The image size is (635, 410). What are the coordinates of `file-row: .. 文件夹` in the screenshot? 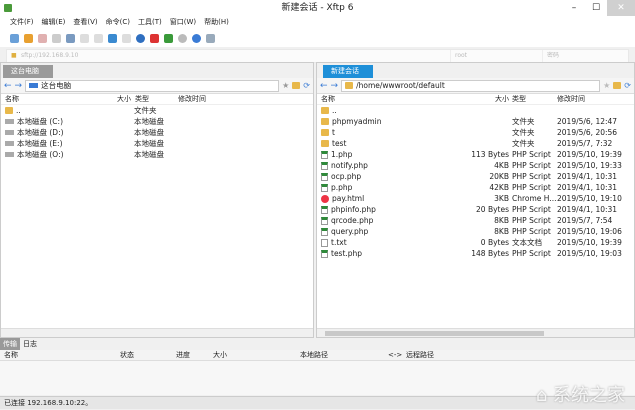 It's located at (157, 110).